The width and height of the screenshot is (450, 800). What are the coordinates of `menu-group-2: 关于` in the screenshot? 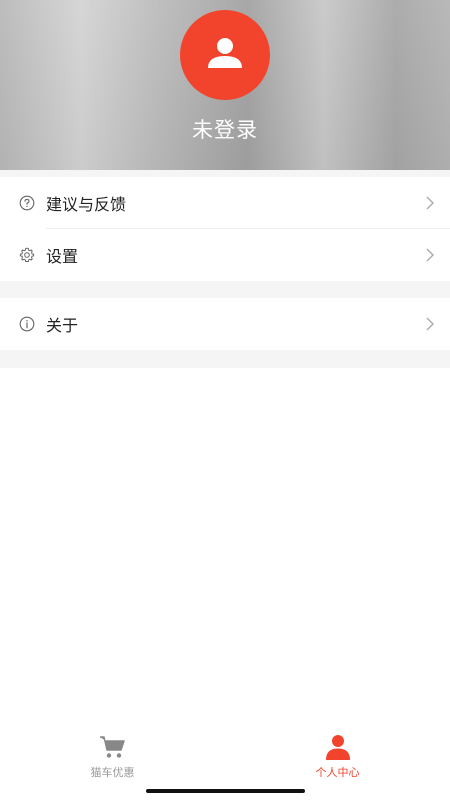 It's located at (225, 324).